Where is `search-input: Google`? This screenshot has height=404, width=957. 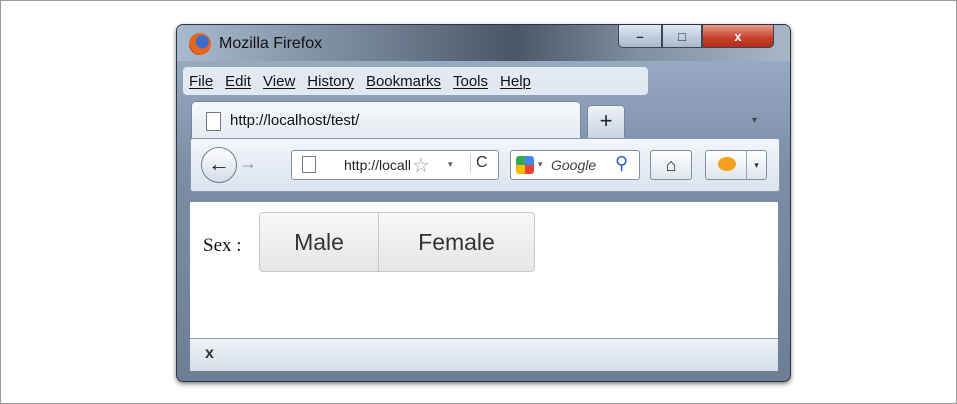 search-input: Google is located at coordinates (580, 165).